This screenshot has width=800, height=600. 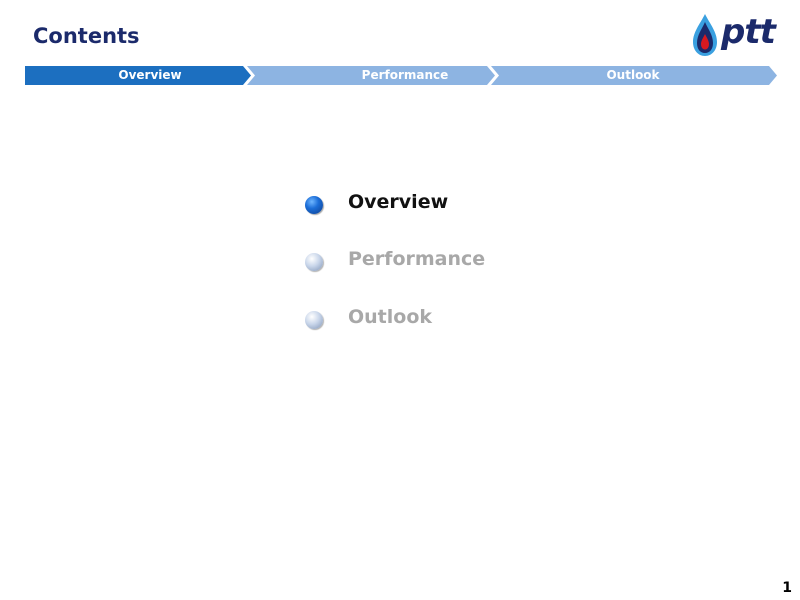 I want to click on agenda-item-performance: Performance, so click(x=450, y=260).